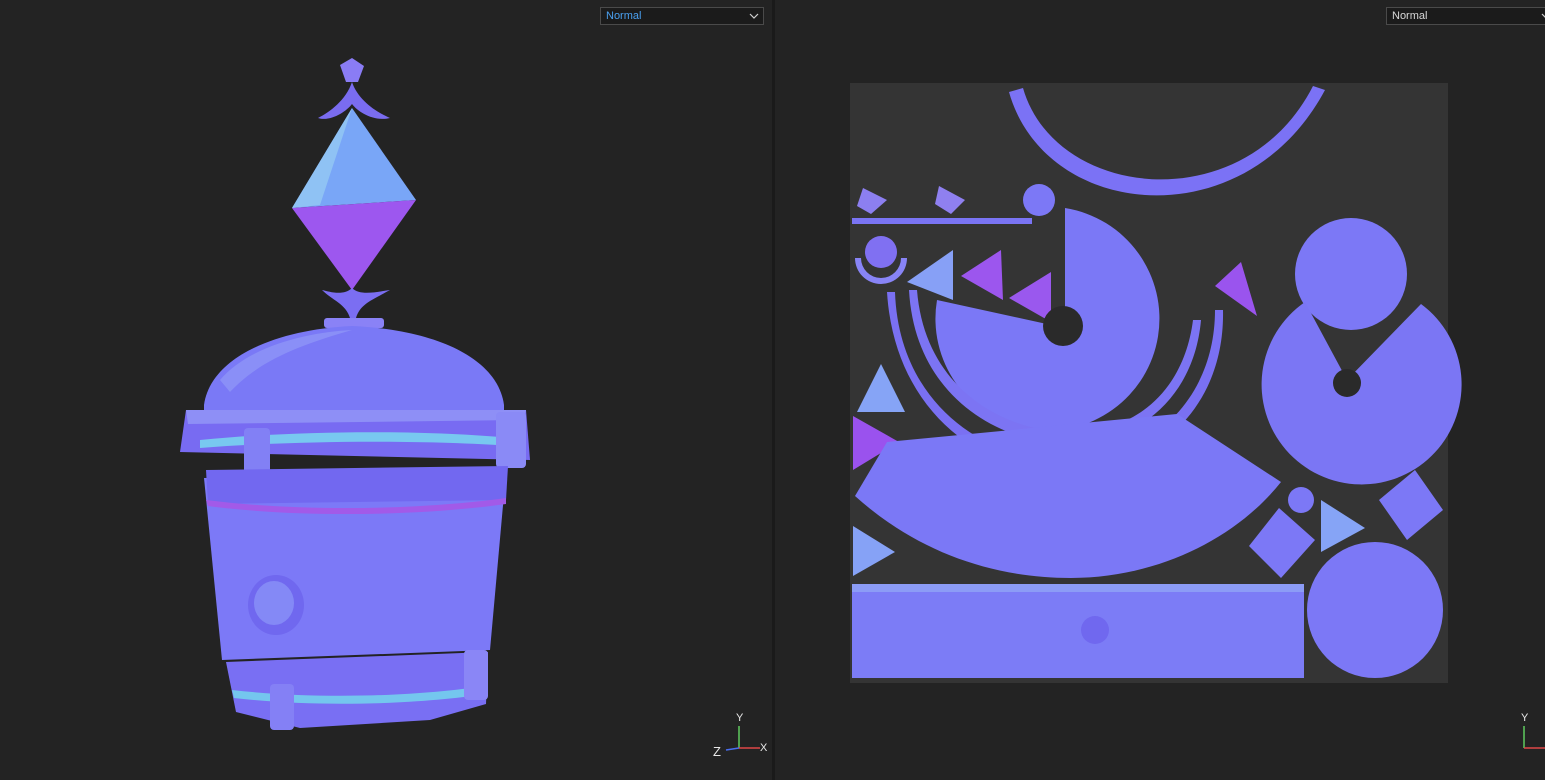 Image resolution: width=1545 pixels, height=780 pixels. I want to click on pot-body-collar, so click(357, 485).